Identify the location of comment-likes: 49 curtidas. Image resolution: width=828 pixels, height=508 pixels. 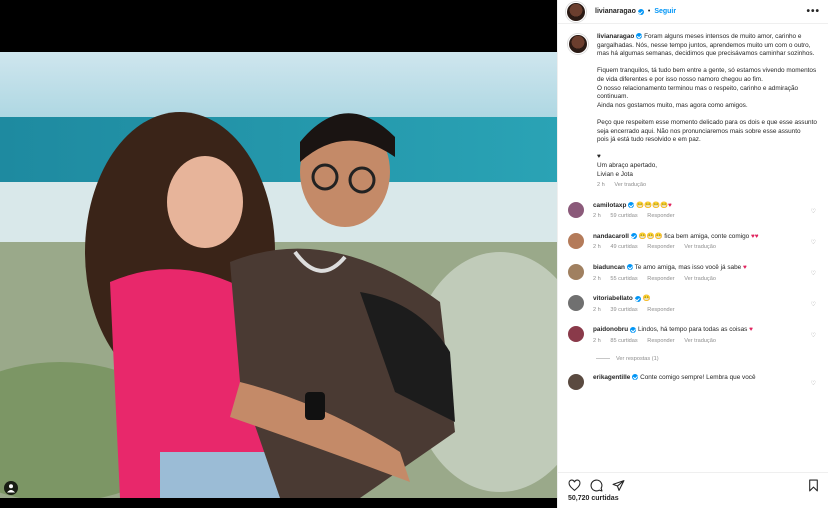
(623, 247).